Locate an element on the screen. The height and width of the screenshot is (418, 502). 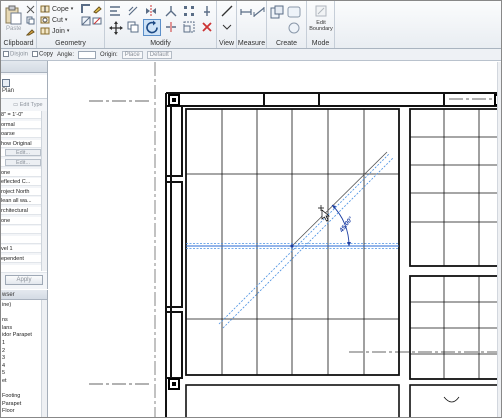
browser-tree-item: 4 is located at coordinates (3, 366).